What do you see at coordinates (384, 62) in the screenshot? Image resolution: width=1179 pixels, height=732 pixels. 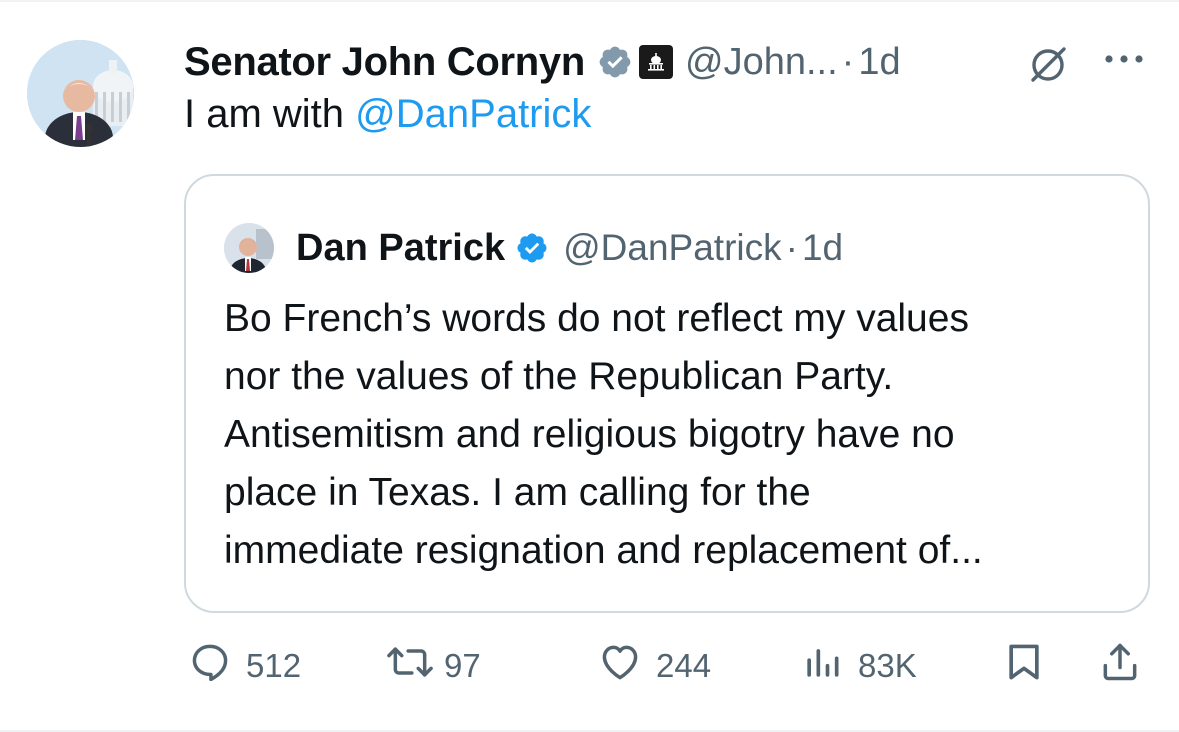 I see `author-name: Senator John Cornyn` at bounding box center [384, 62].